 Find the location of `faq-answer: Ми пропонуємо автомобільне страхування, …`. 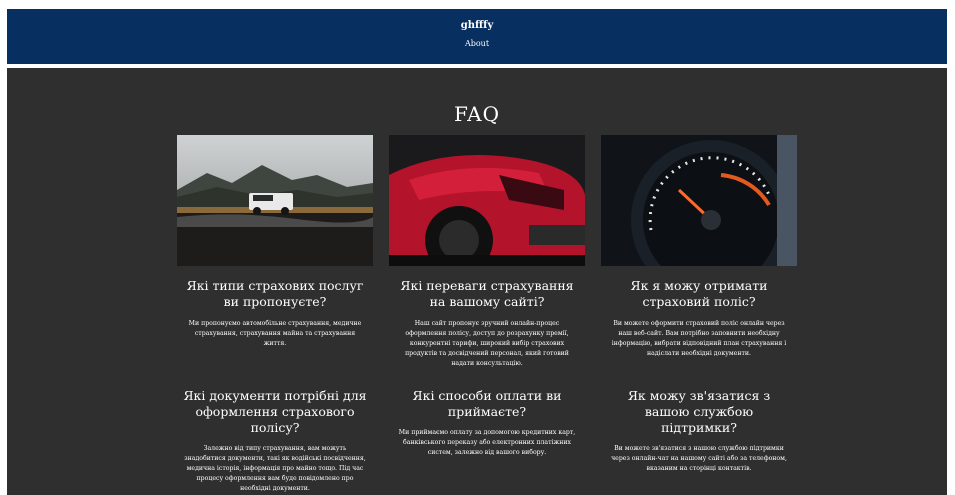

faq-answer: Ми пропонуємо автомобільне страхування, … is located at coordinates (275, 333).